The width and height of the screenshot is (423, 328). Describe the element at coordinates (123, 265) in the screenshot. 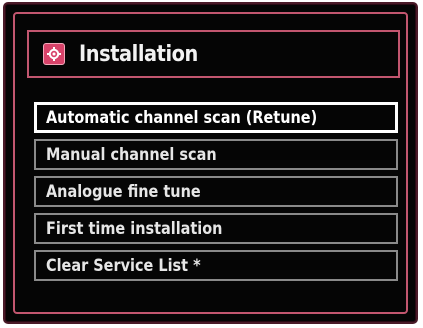

I see `menu-item-label: Clear Service List *` at that location.